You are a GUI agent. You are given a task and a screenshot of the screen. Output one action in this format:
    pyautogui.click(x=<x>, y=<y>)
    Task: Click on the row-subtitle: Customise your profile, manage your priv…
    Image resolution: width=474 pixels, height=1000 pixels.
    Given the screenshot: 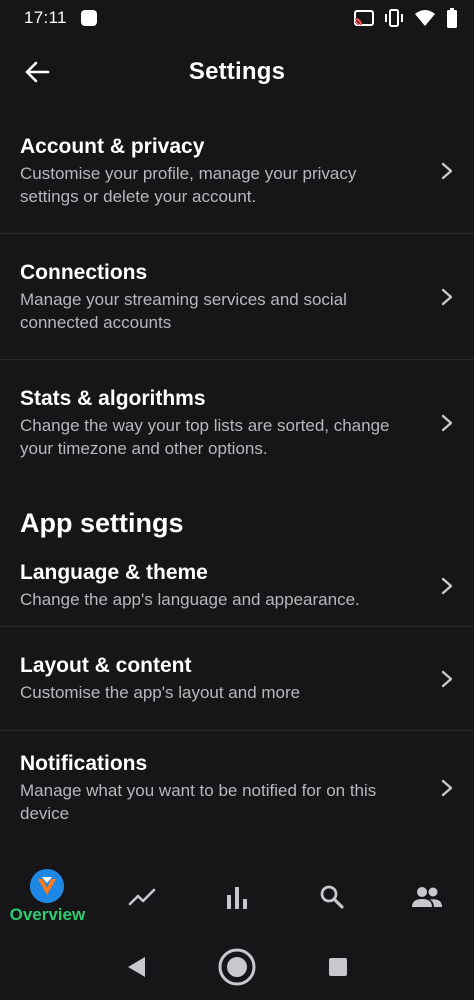 What is the action you would take?
    pyautogui.click(x=188, y=185)
    